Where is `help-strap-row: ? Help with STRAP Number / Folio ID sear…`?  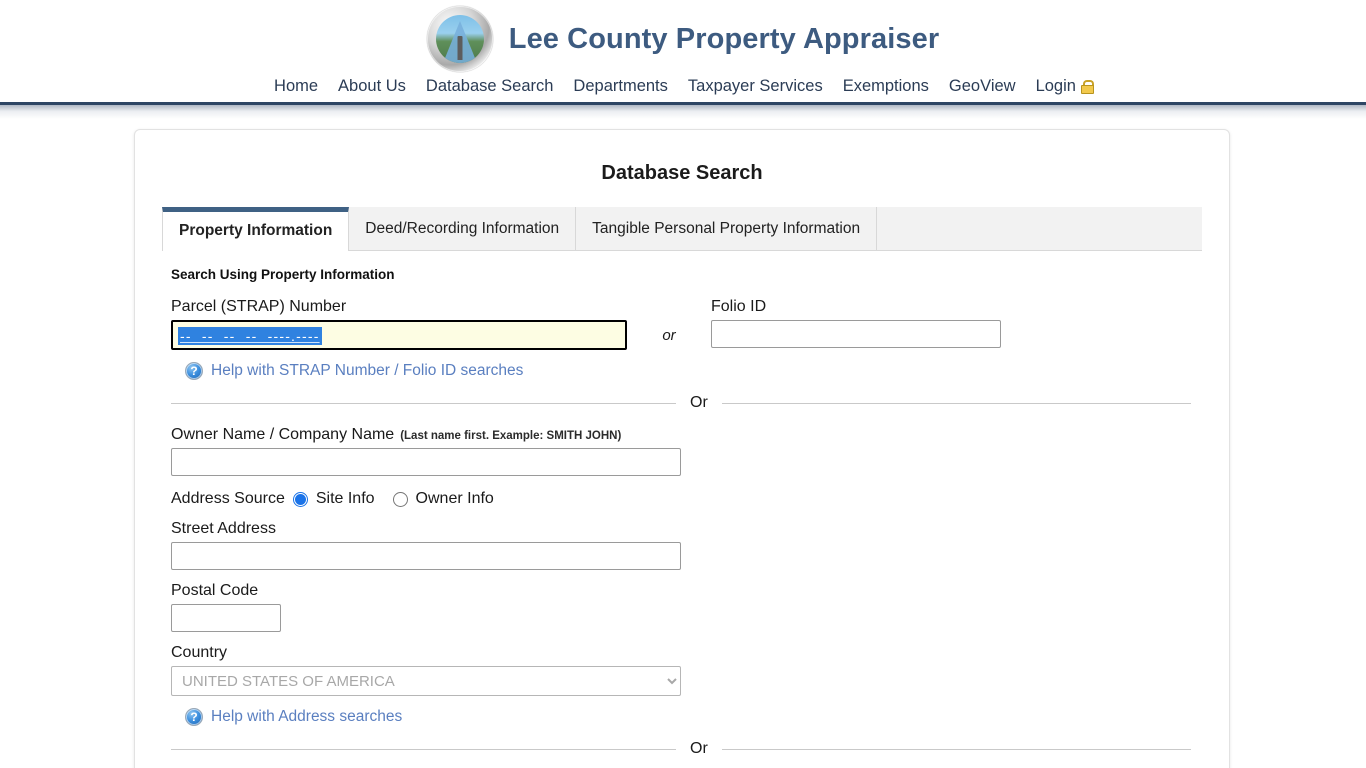 help-strap-row: ? Help with STRAP Number / Folio ID sear… is located at coordinates (693, 371).